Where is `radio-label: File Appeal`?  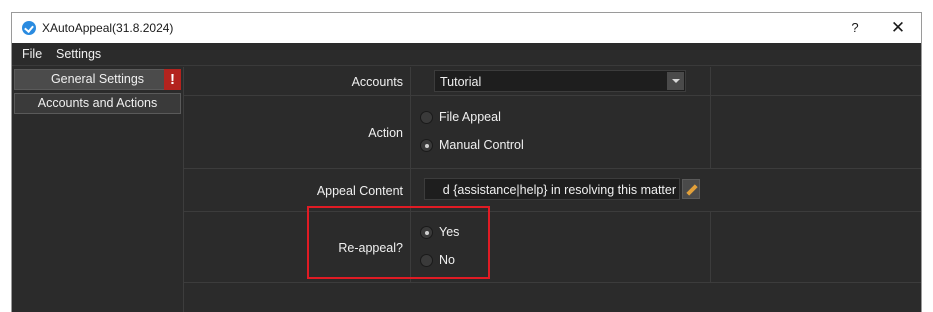
radio-label: File Appeal is located at coordinates (470, 117).